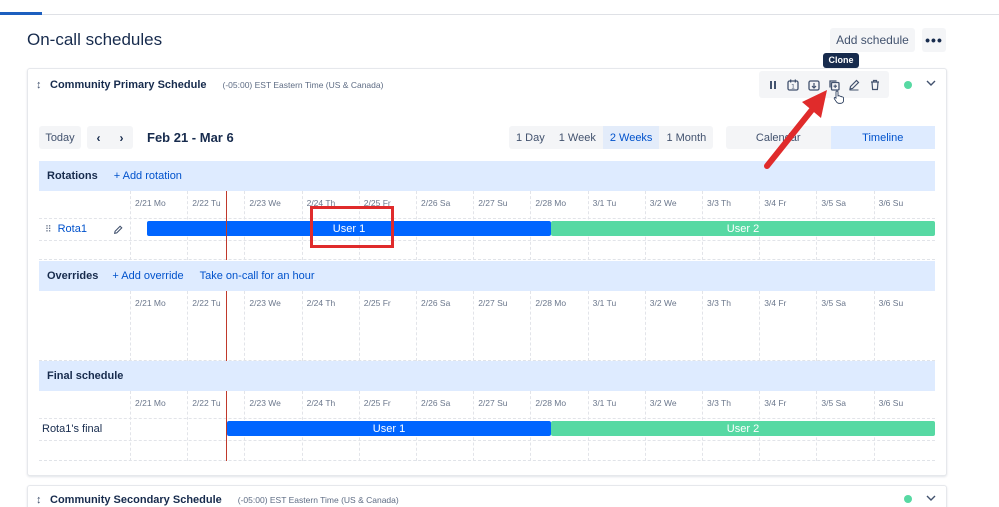  What do you see at coordinates (352, 227) in the screenshot?
I see `annotation-highlight-box` at bounding box center [352, 227].